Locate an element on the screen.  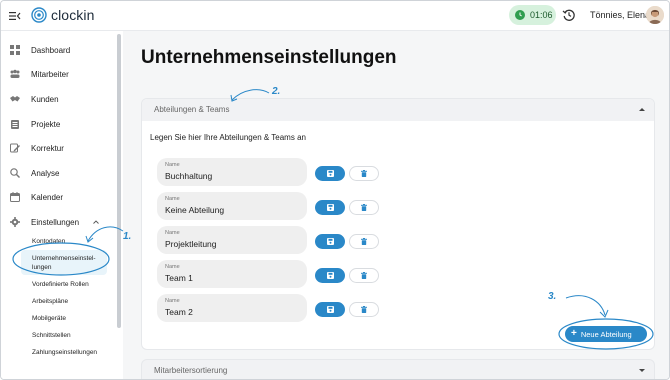
employee-sorting-panel-header: Mitarbeitersortierung is located at coordinates (398, 369).